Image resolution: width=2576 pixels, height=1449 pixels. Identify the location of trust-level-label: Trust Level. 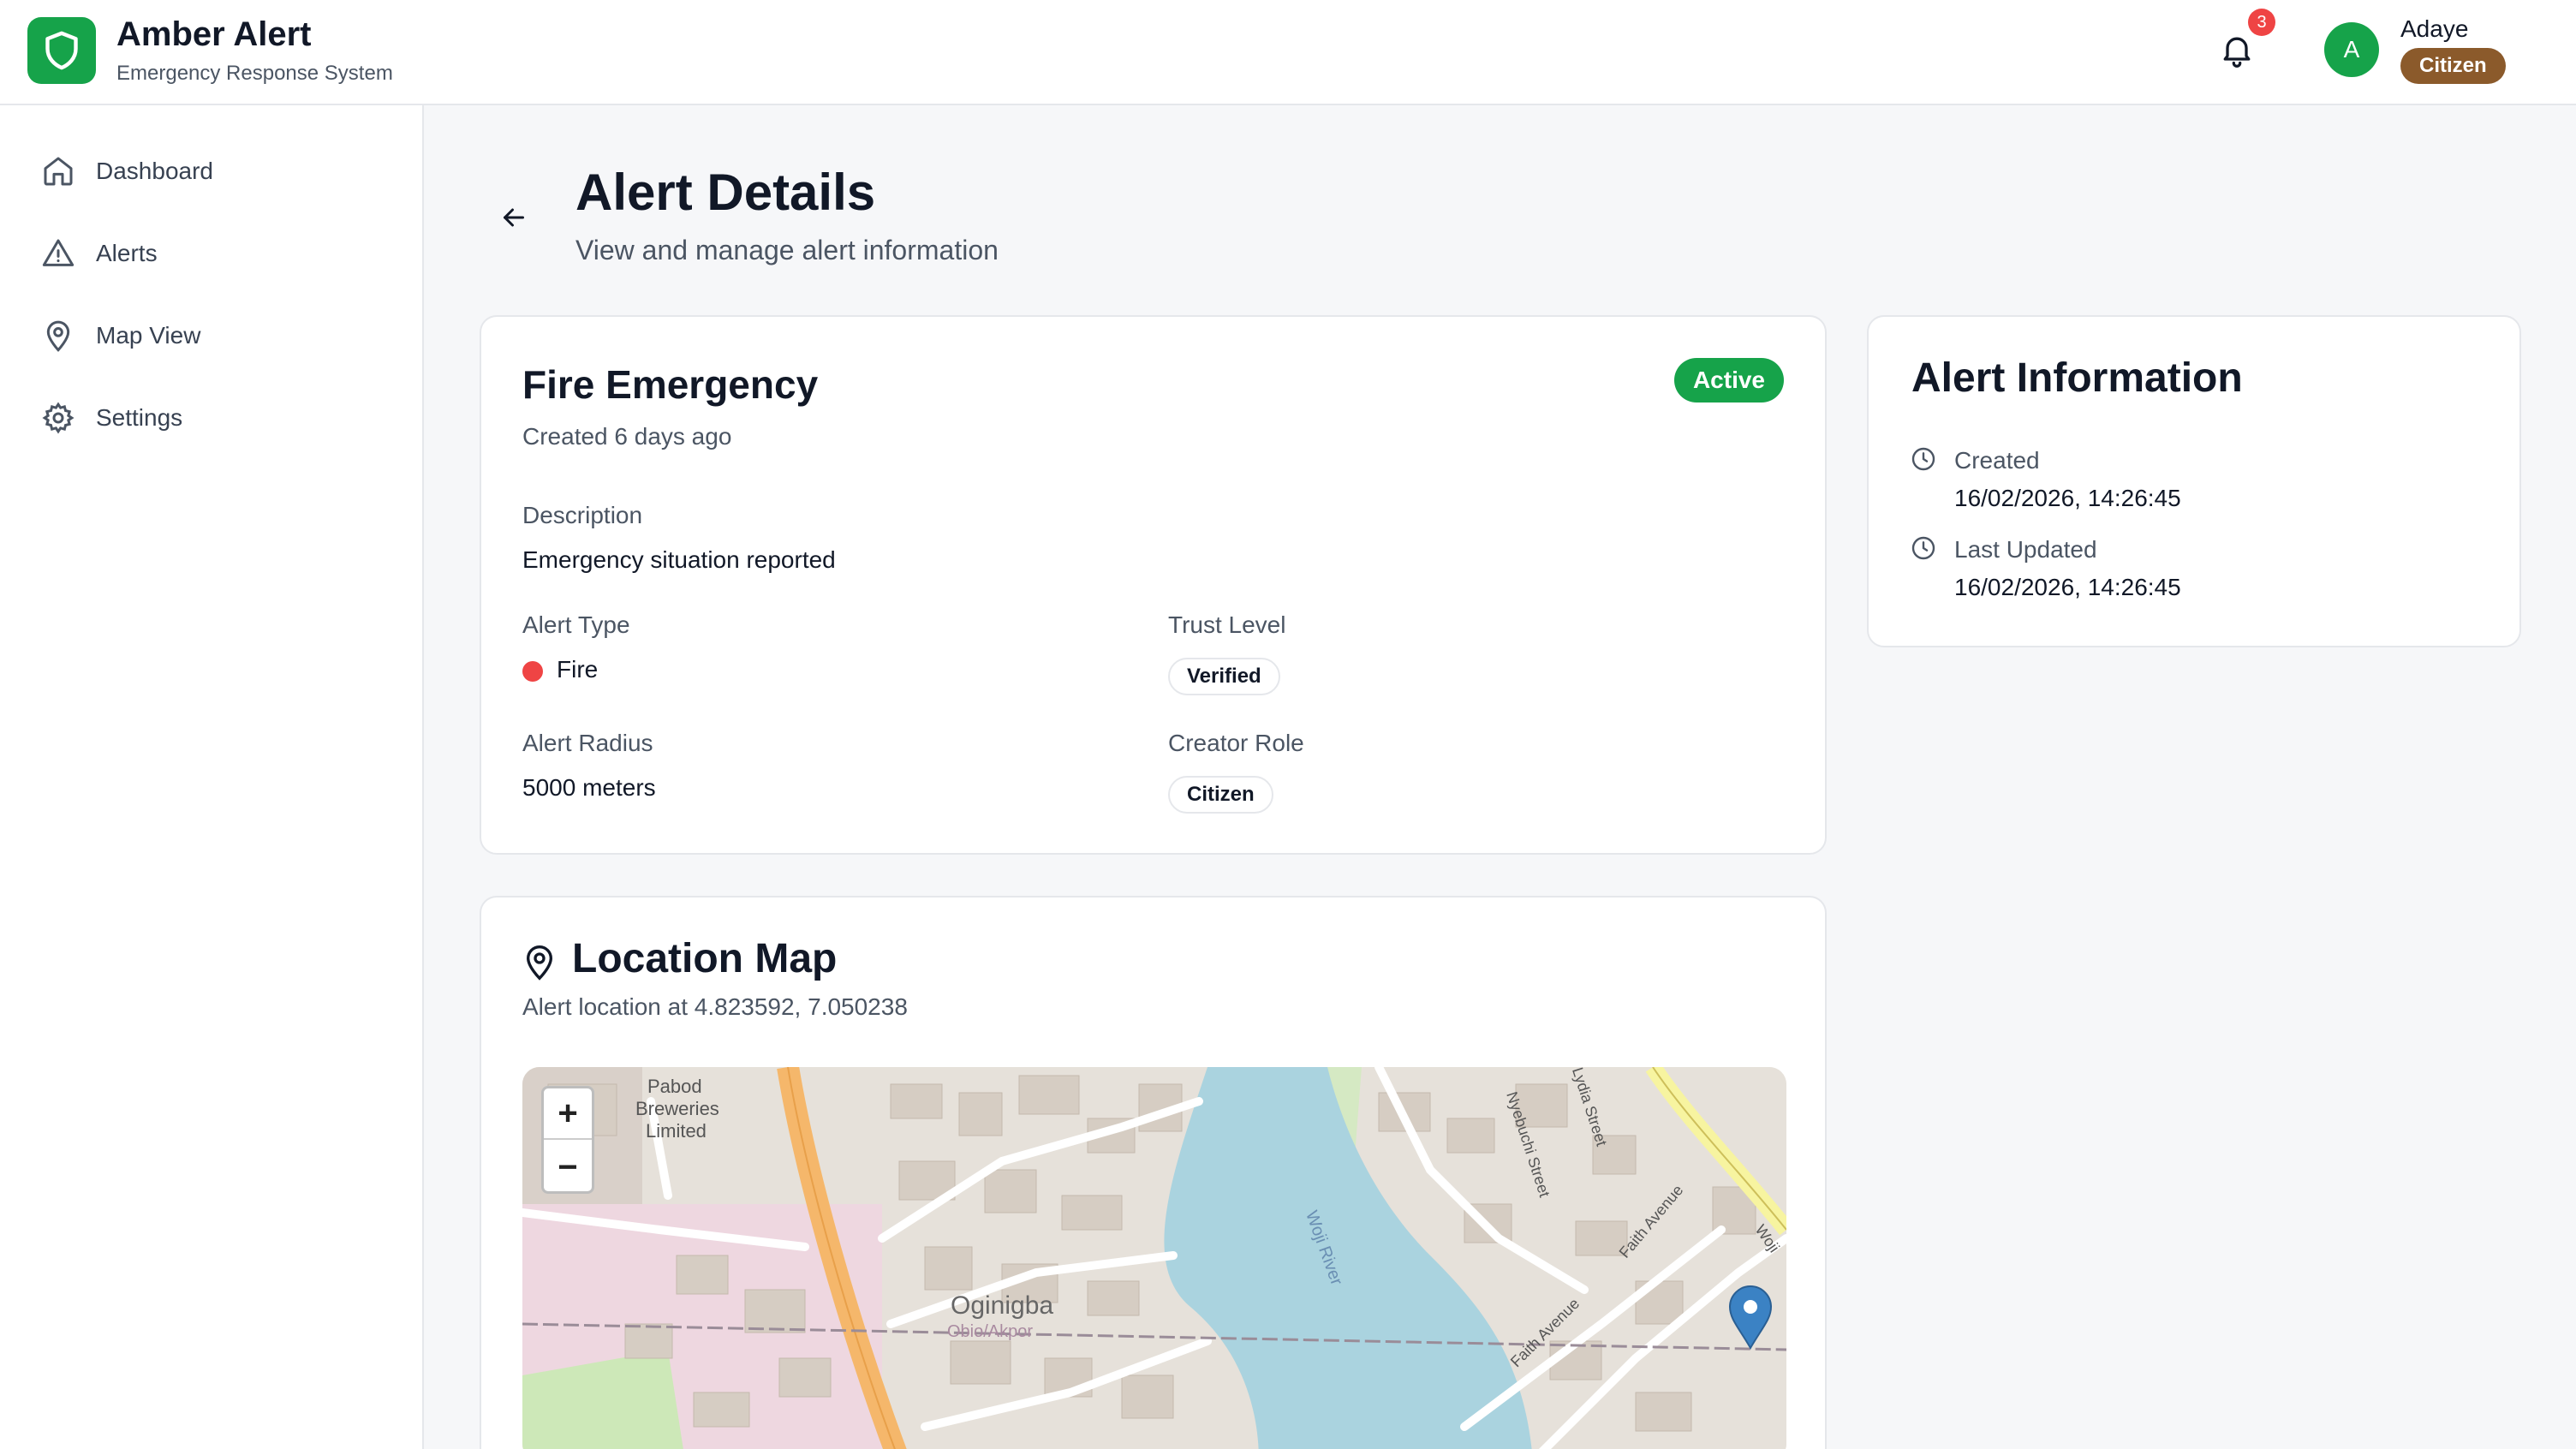
(1227, 624).